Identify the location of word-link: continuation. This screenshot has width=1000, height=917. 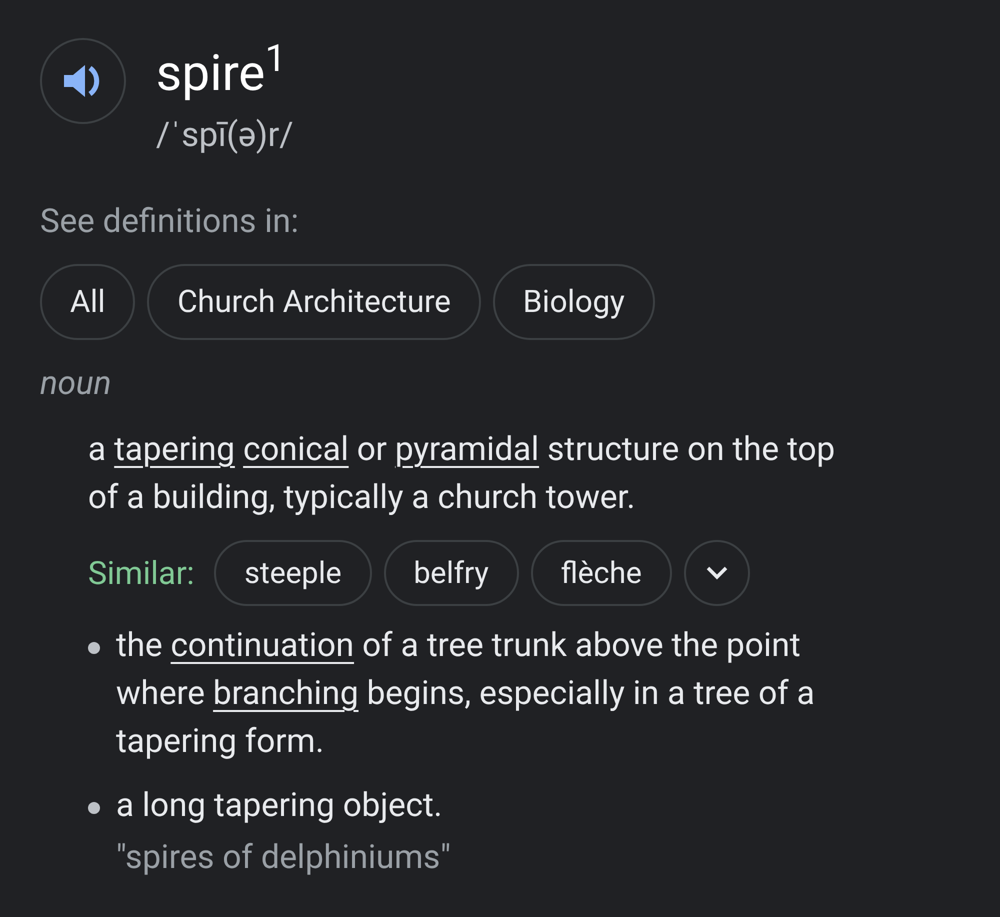
(262, 645).